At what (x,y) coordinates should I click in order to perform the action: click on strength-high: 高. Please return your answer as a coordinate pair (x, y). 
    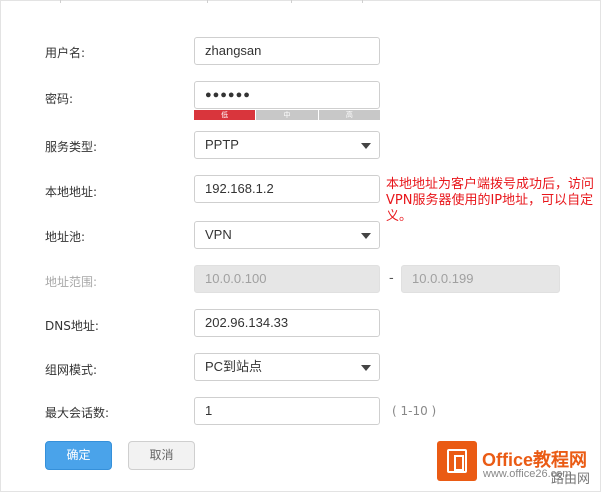
    Looking at the image, I should click on (349, 115).